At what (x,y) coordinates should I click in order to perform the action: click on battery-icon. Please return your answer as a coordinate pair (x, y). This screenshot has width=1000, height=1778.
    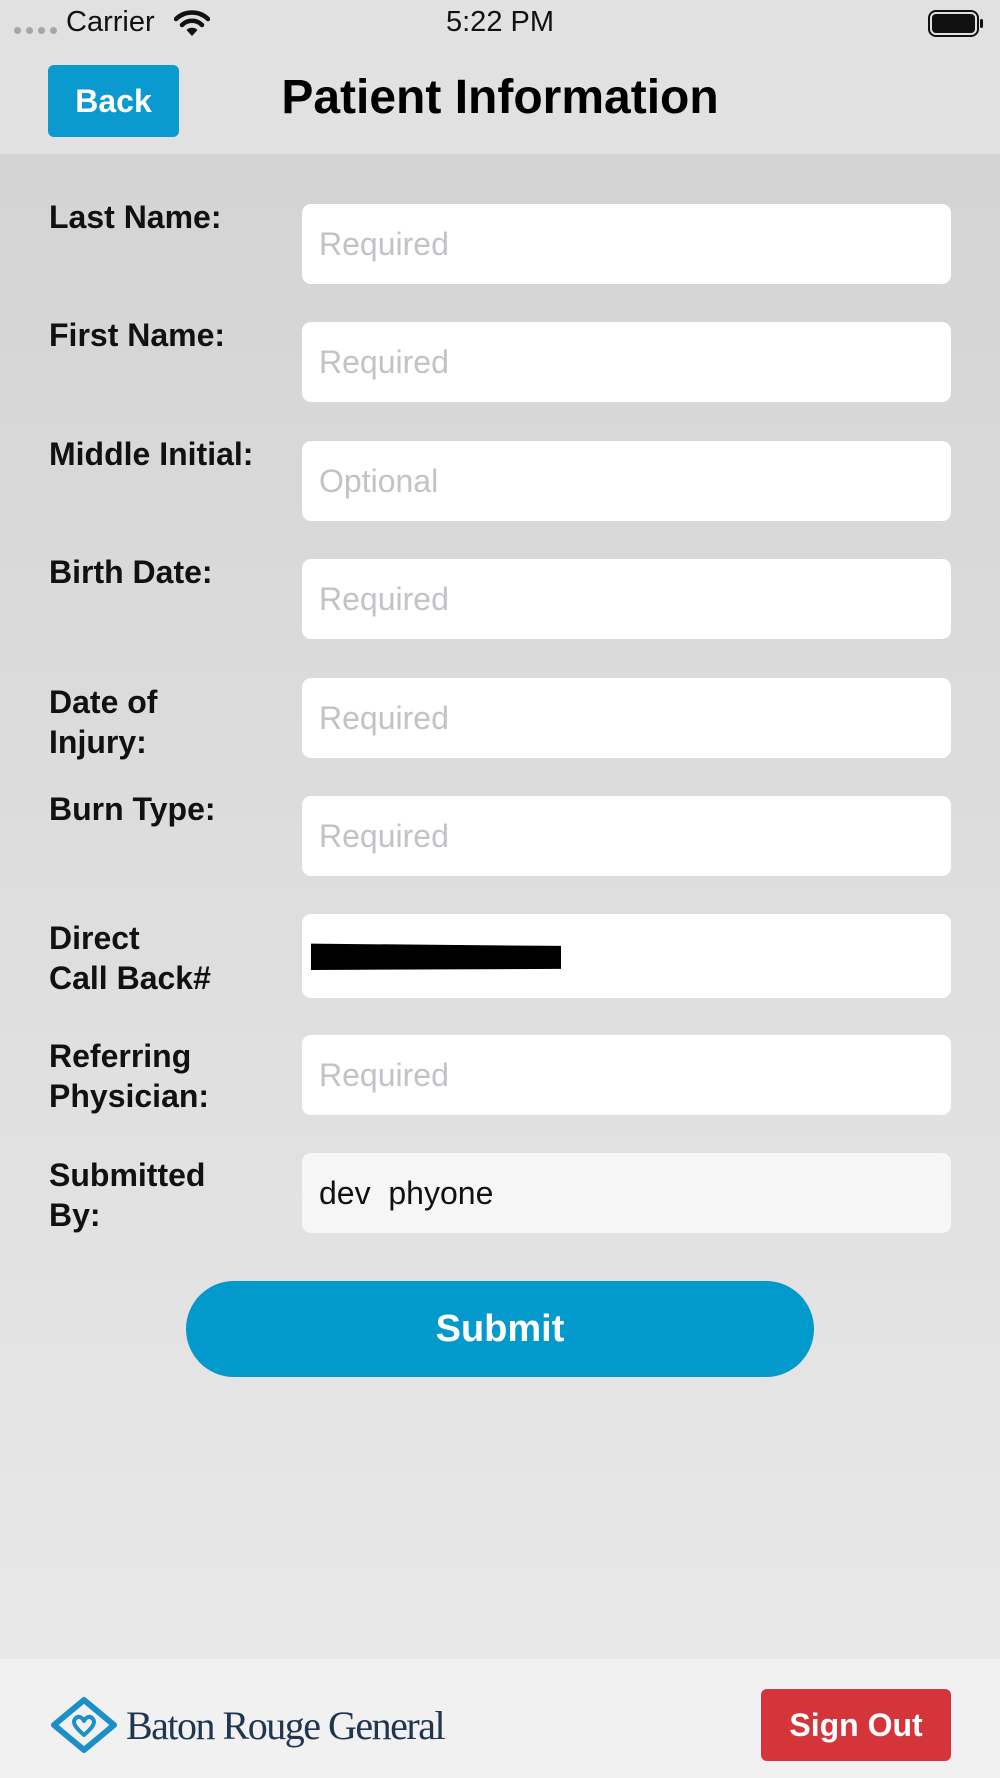
    Looking at the image, I should click on (955, 23).